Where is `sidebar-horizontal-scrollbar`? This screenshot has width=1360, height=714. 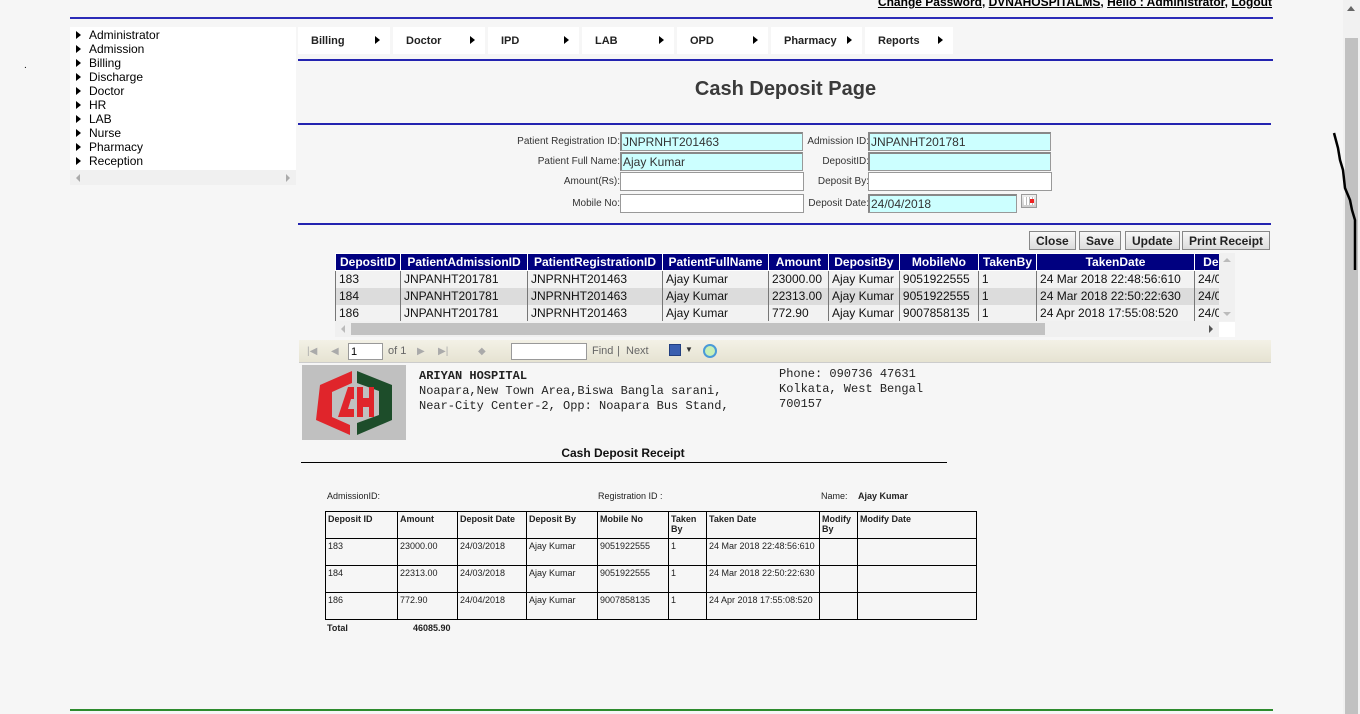 sidebar-horizontal-scrollbar is located at coordinates (183, 177).